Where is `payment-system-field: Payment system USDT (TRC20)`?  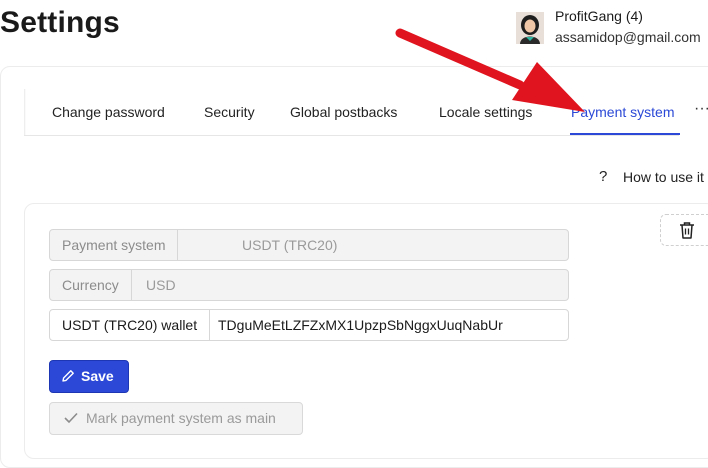 payment-system-field: Payment system USDT (TRC20) is located at coordinates (309, 245).